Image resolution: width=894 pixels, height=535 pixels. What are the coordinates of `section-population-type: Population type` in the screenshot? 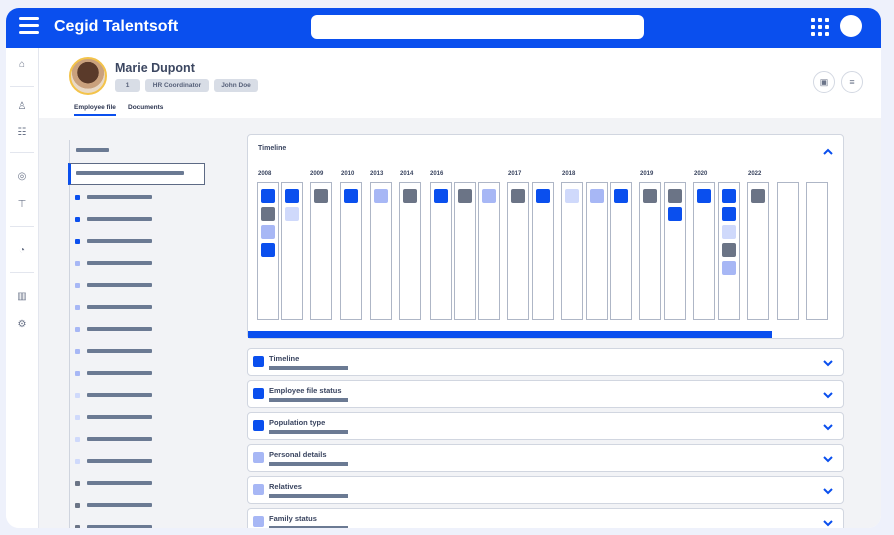 It's located at (545, 426).